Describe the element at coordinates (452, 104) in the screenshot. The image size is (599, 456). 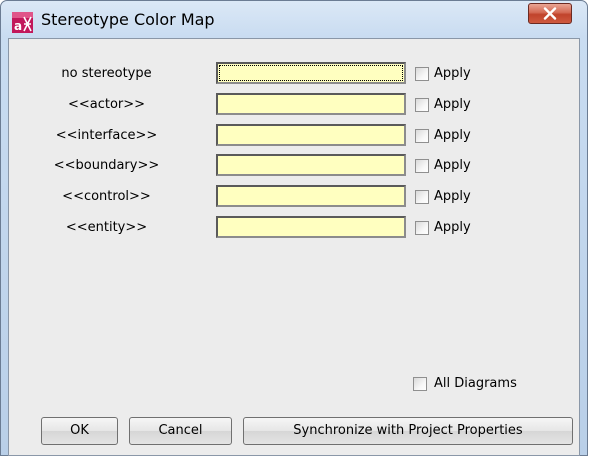
I see `apply-label-actor: Apply` at that location.